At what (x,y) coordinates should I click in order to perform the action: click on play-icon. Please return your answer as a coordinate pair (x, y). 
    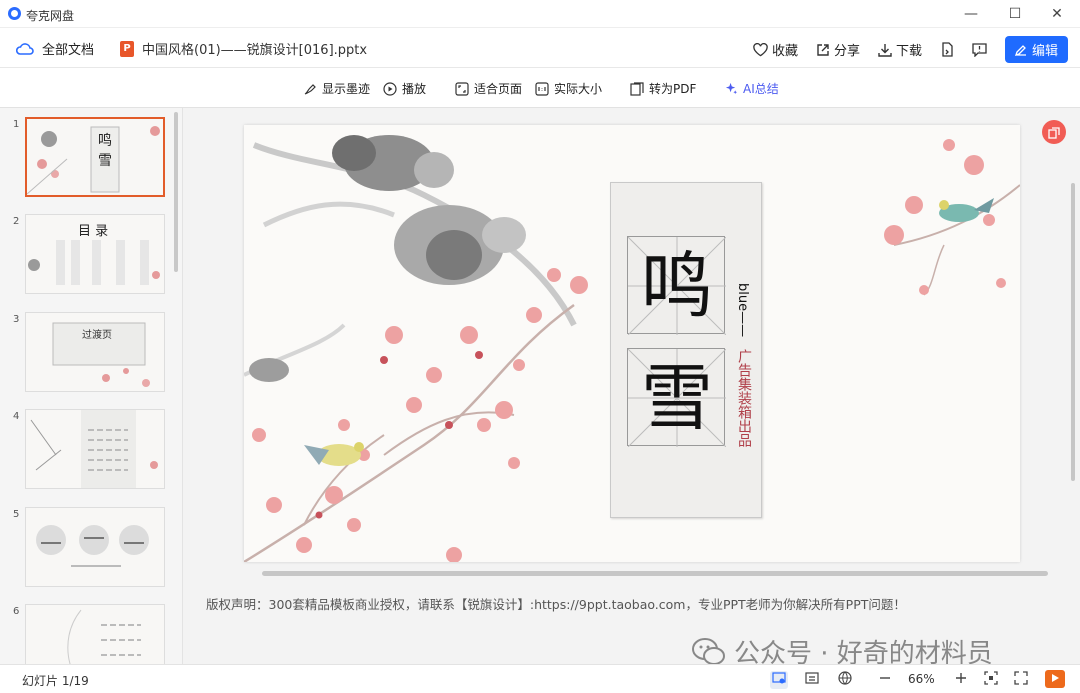
    Looking at the image, I should click on (1055, 678).